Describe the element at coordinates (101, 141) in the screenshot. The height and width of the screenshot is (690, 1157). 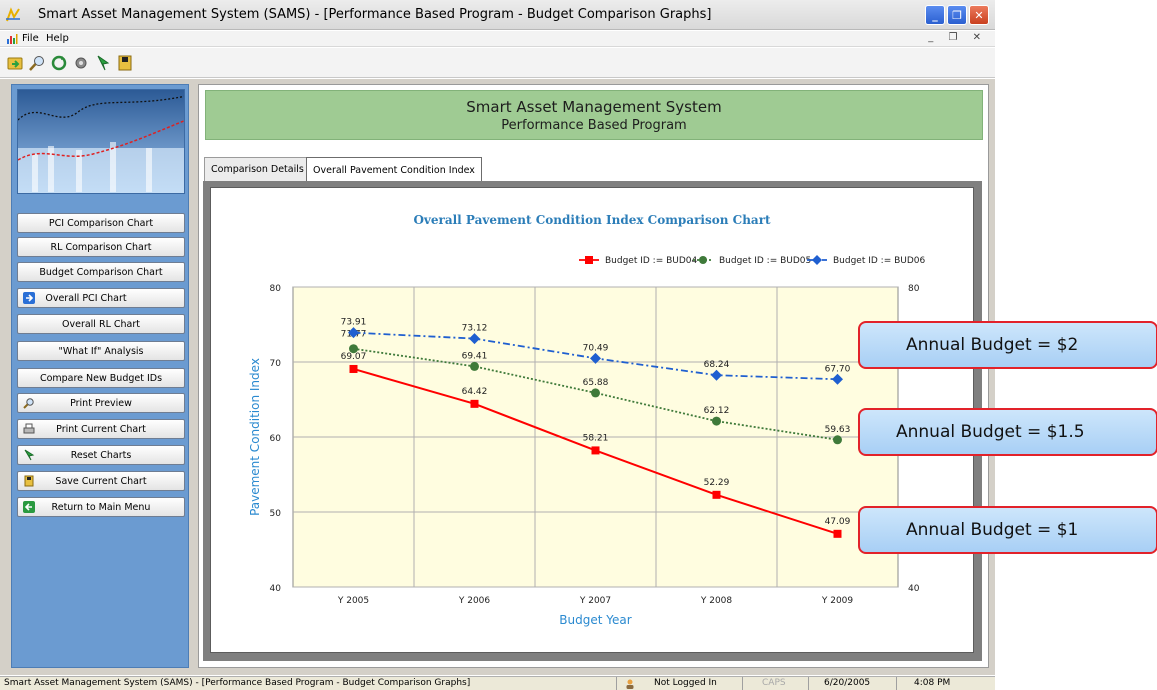
I see `chart-thumbnail-image` at that location.